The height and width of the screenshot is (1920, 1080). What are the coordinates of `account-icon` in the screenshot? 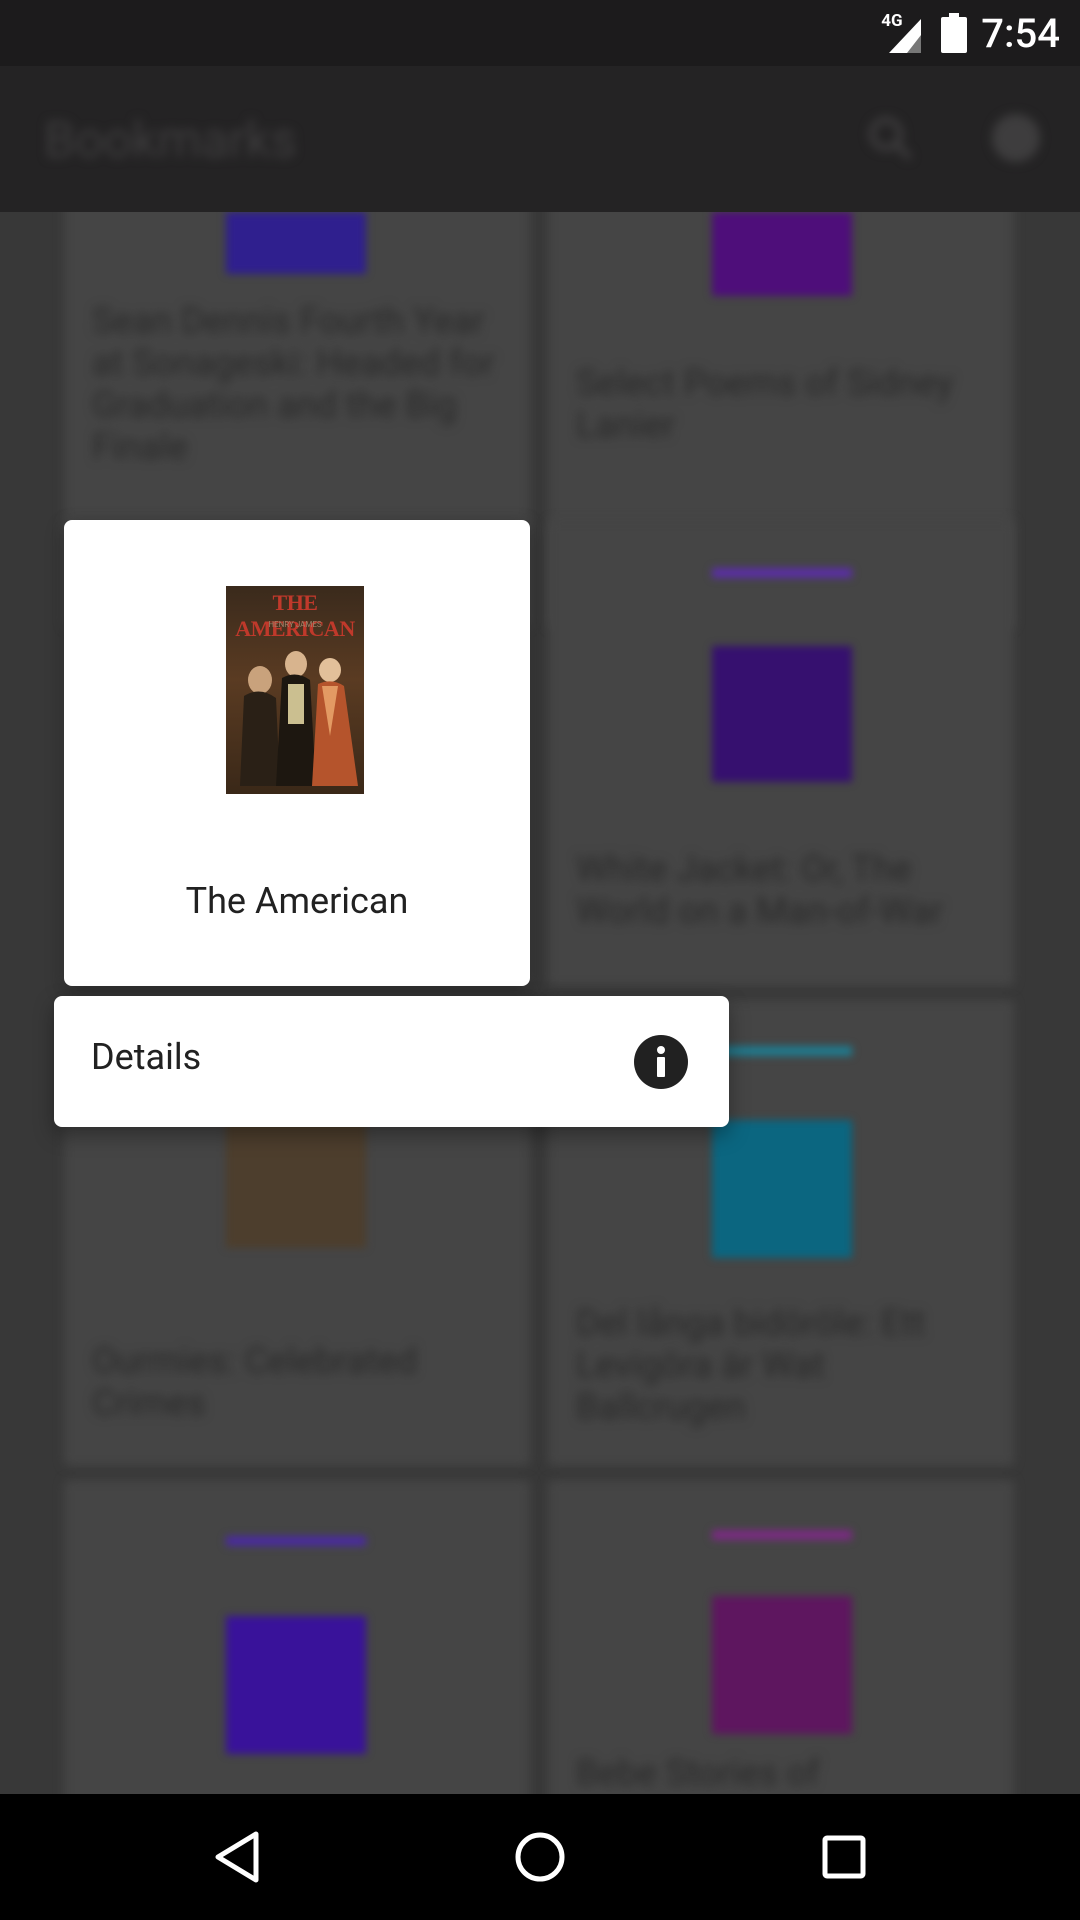 It's located at (1016, 138).